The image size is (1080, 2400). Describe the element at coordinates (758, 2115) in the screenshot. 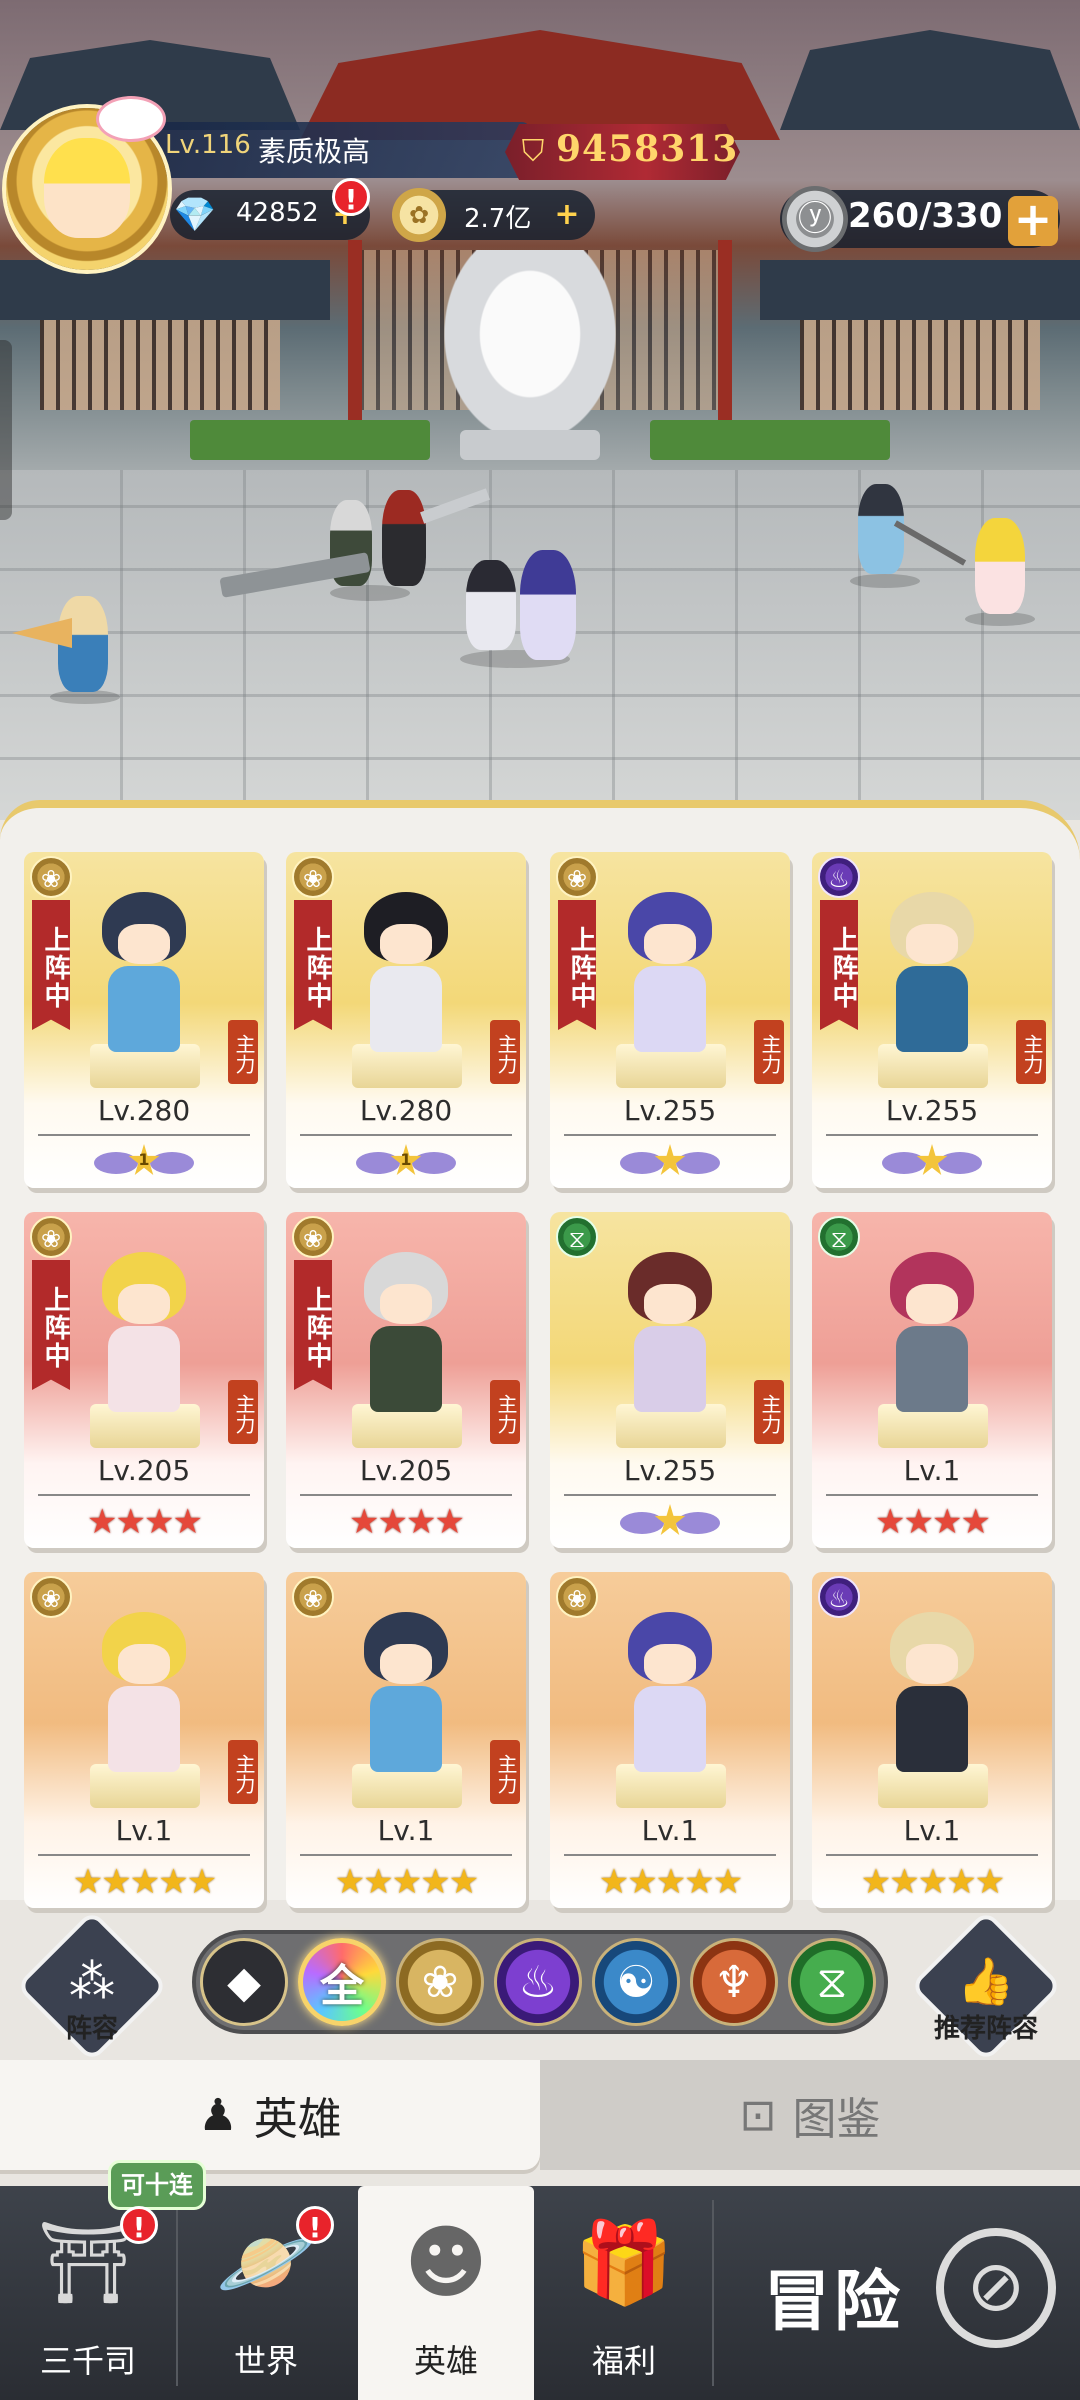

I see `star-book-icon: ⊡` at that location.